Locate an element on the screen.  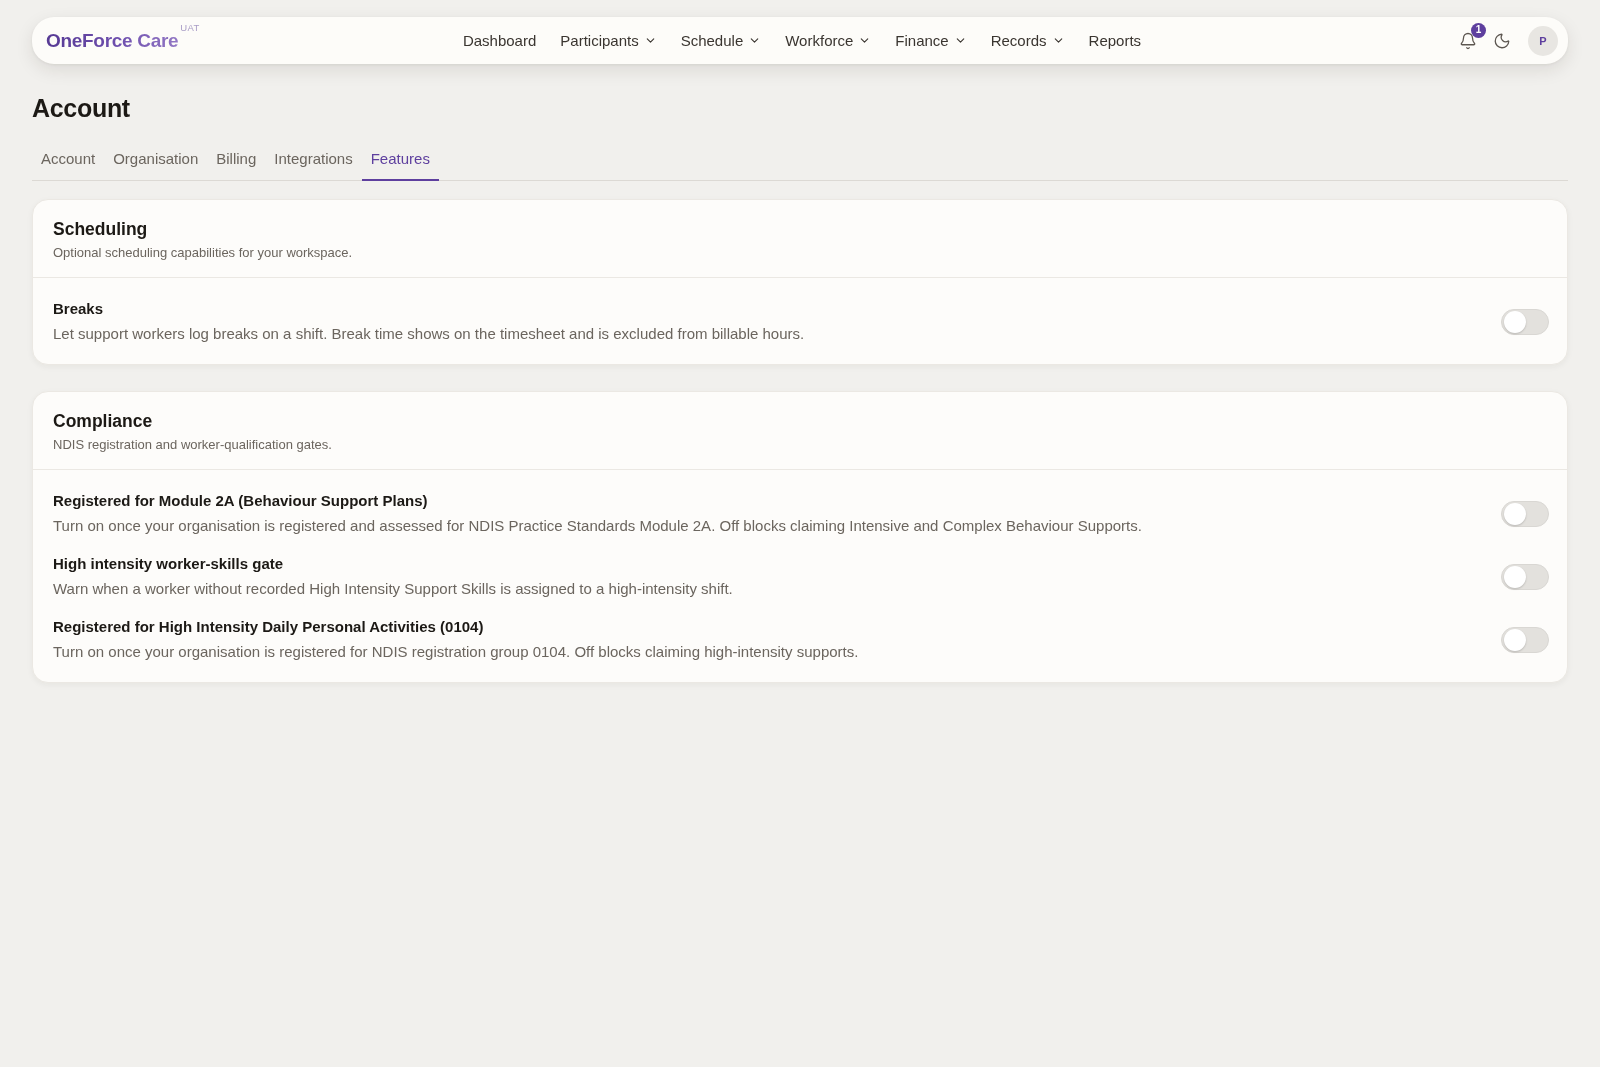
feature-name: High intensity worker-skills gate is located at coordinates (169, 564).